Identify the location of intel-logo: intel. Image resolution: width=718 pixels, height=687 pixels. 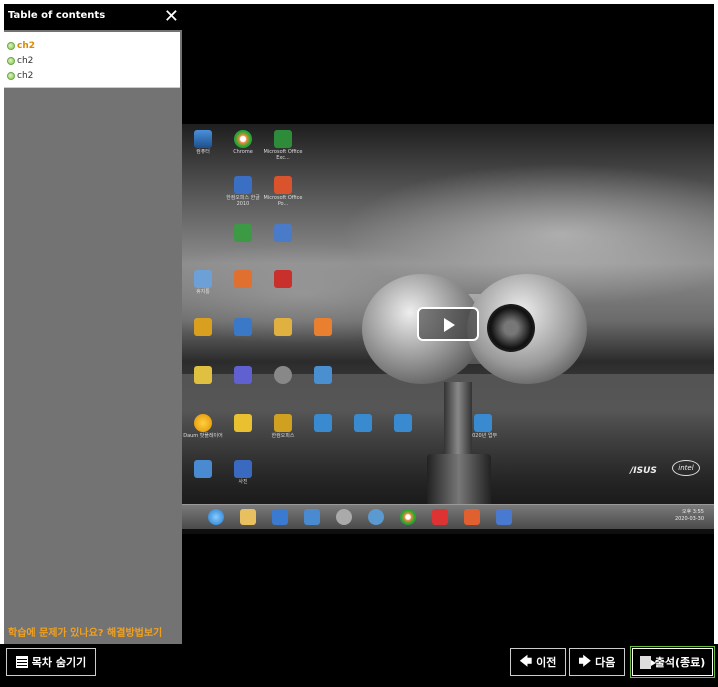
(686, 468).